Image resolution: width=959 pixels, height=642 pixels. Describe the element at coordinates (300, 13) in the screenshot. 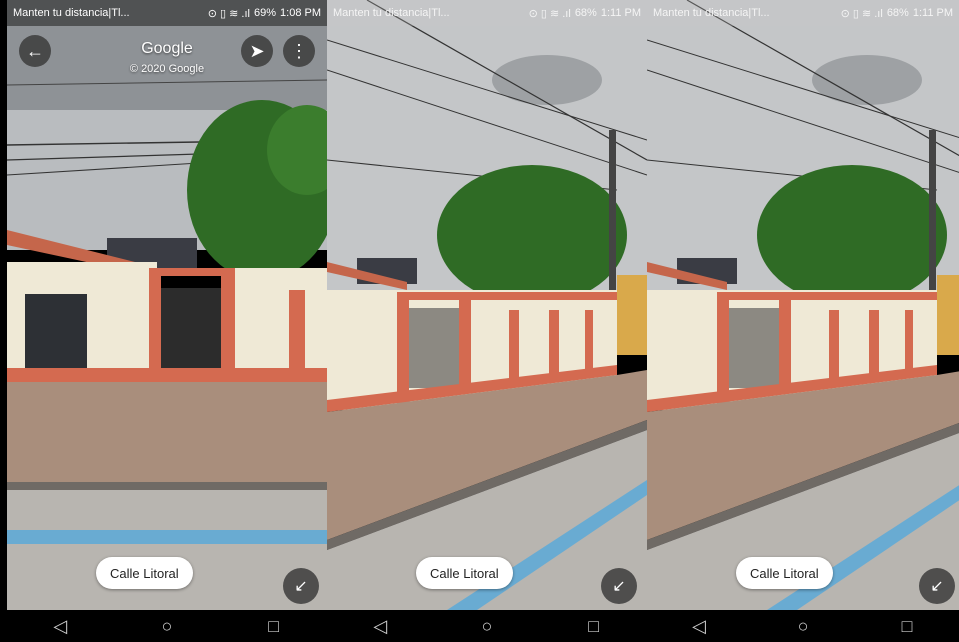

I see `clock: 1:08 PM` at that location.